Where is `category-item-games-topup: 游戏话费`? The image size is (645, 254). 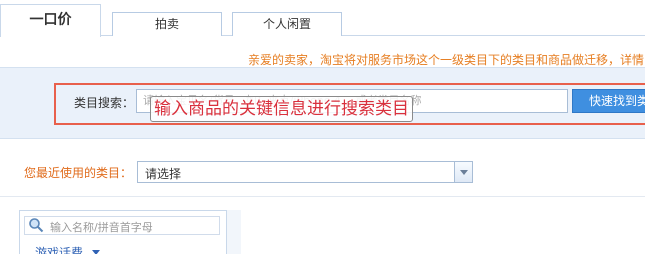 category-item-games-topup: 游戏话费 is located at coordinates (59, 249).